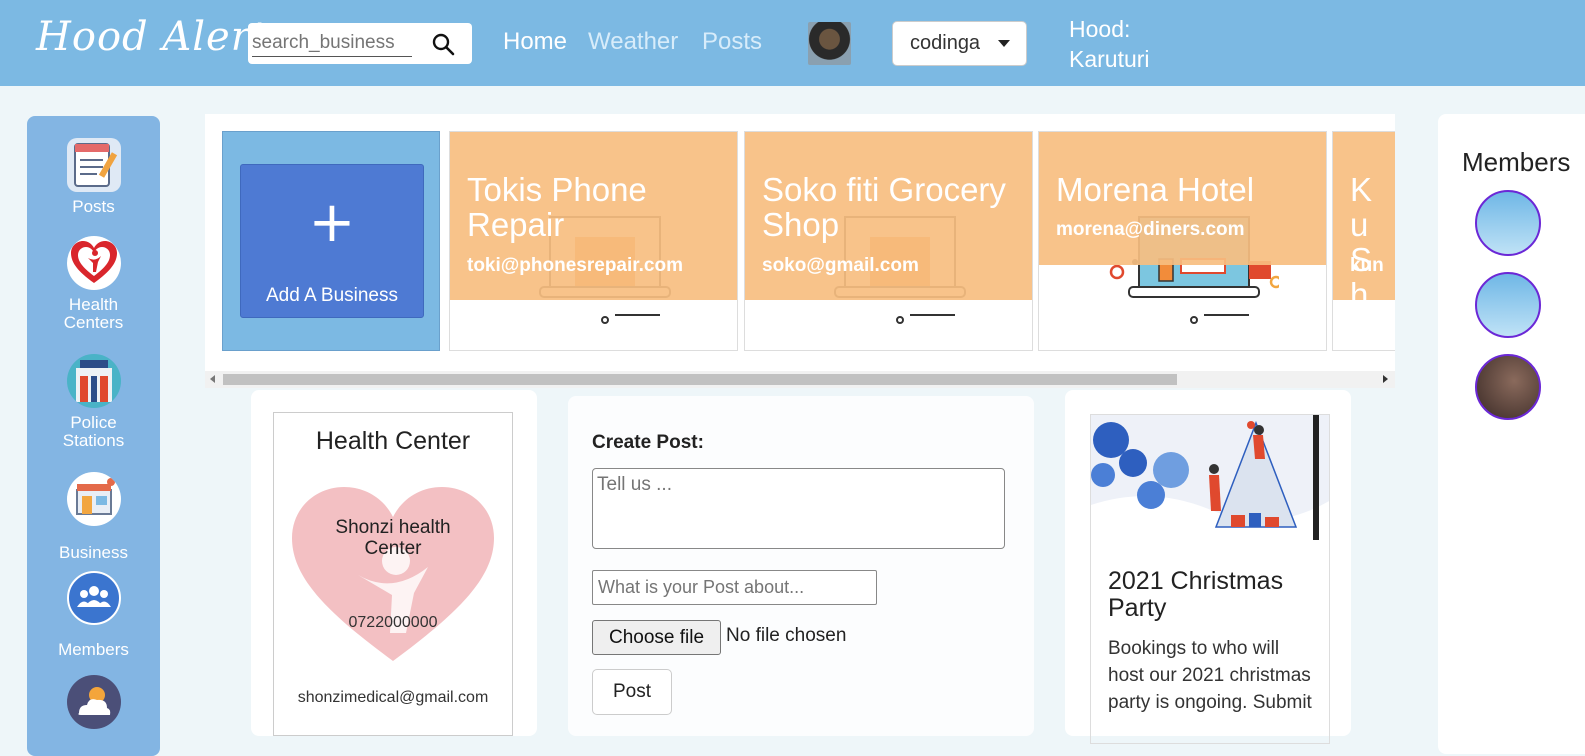 The height and width of the screenshot is (756, 1585). I want to click on sidebar-item-label: Members, so click(93, 649).